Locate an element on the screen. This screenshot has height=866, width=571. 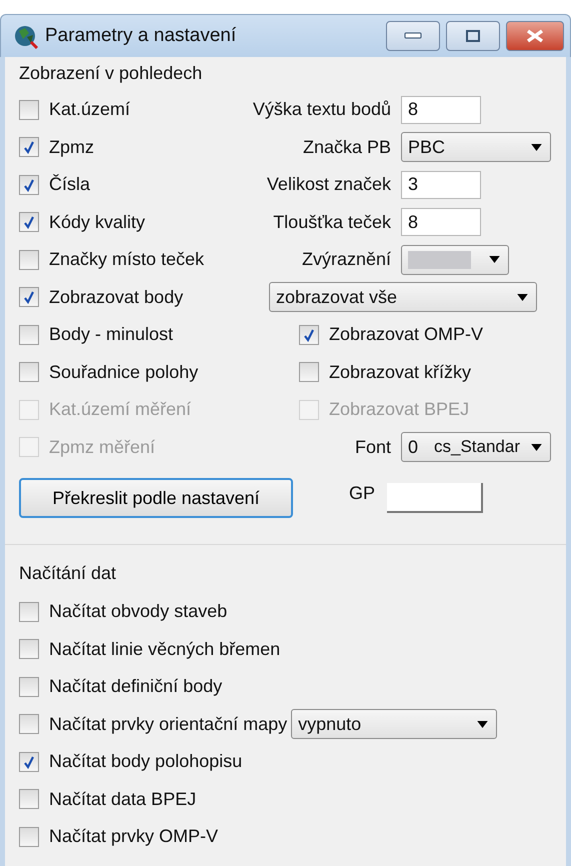
checkbox: Zpmz is located at coordinates (132, 147).